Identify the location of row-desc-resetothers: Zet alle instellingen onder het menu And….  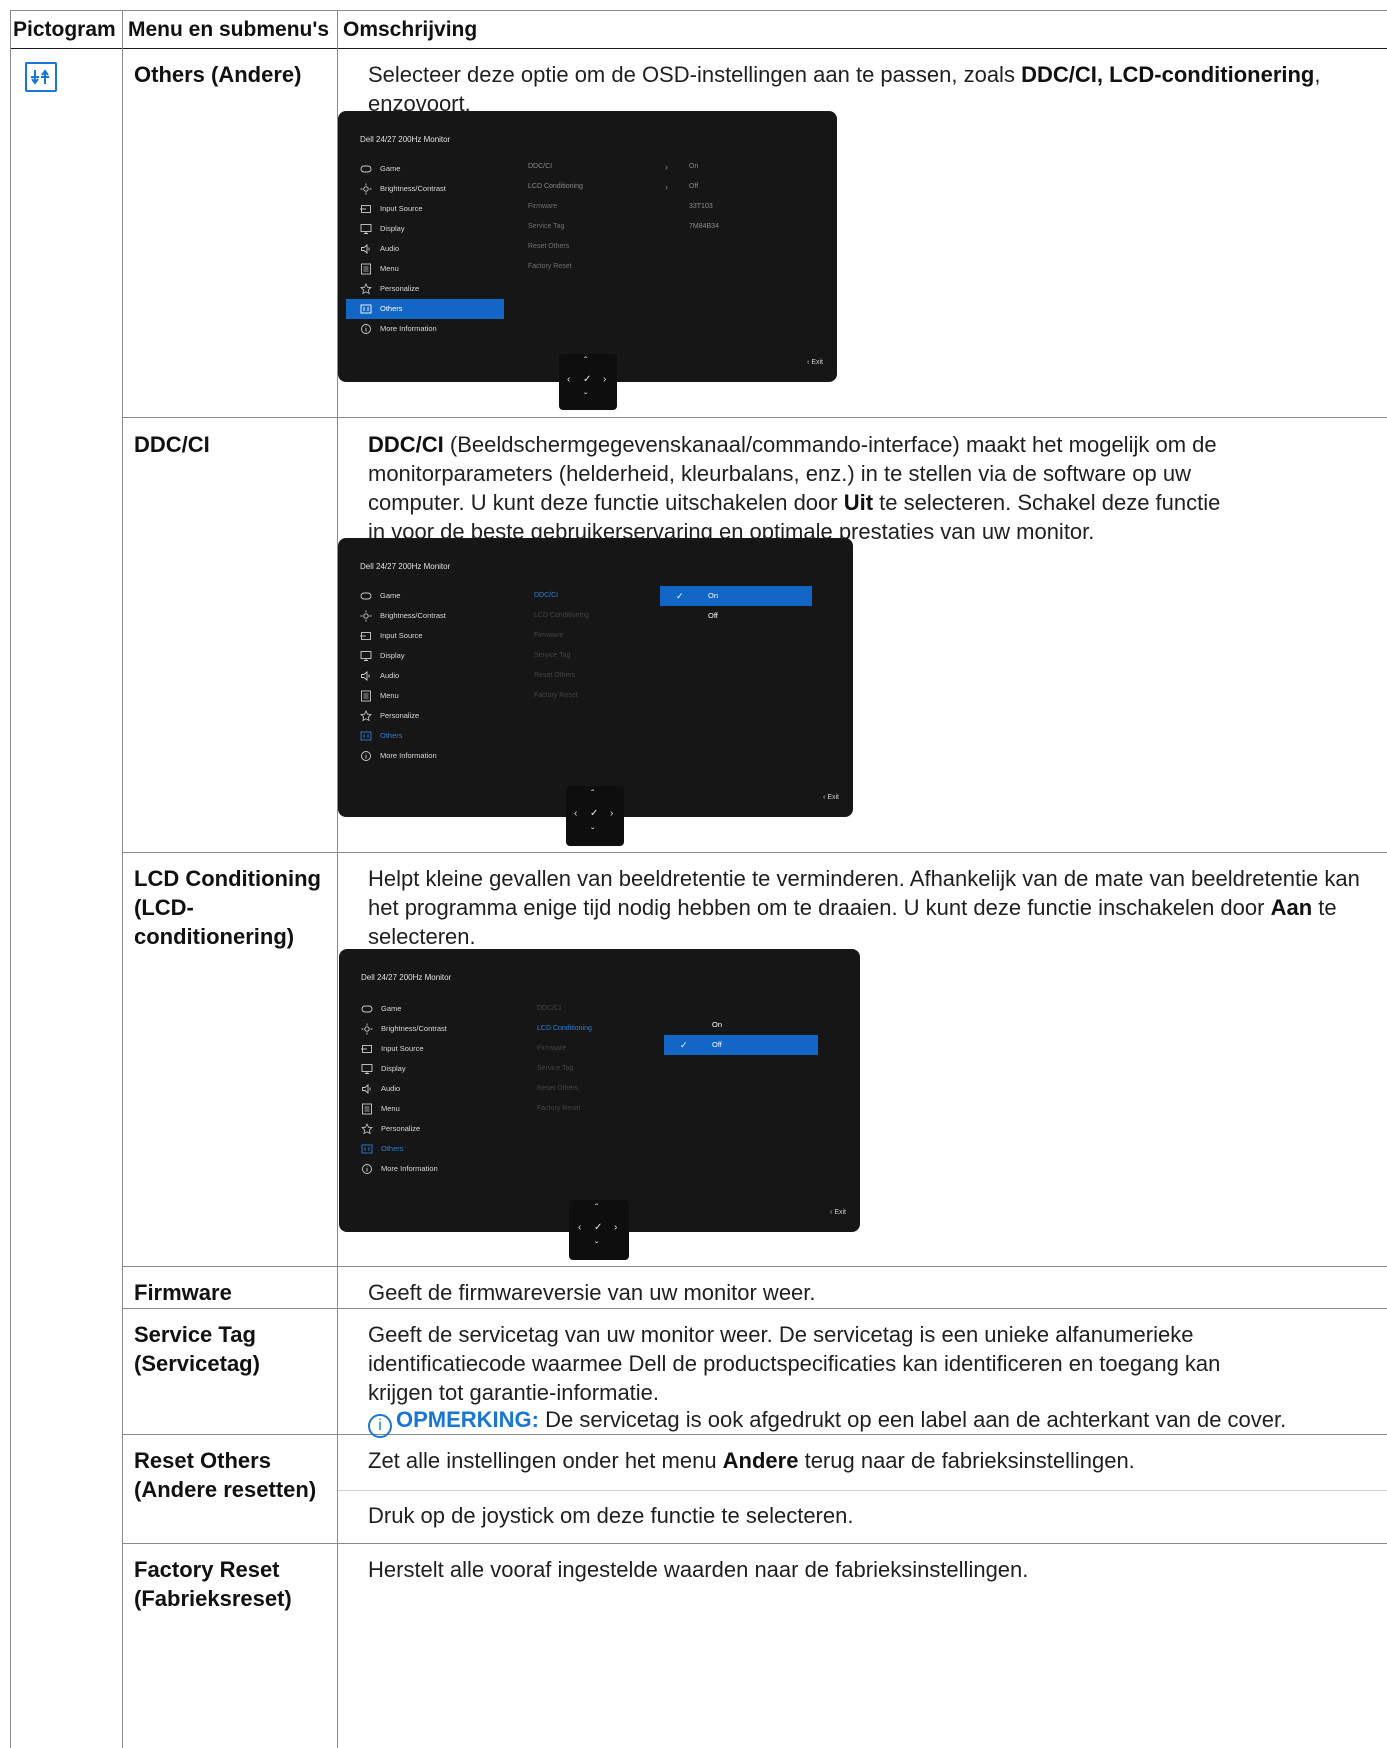
(751, 1460).